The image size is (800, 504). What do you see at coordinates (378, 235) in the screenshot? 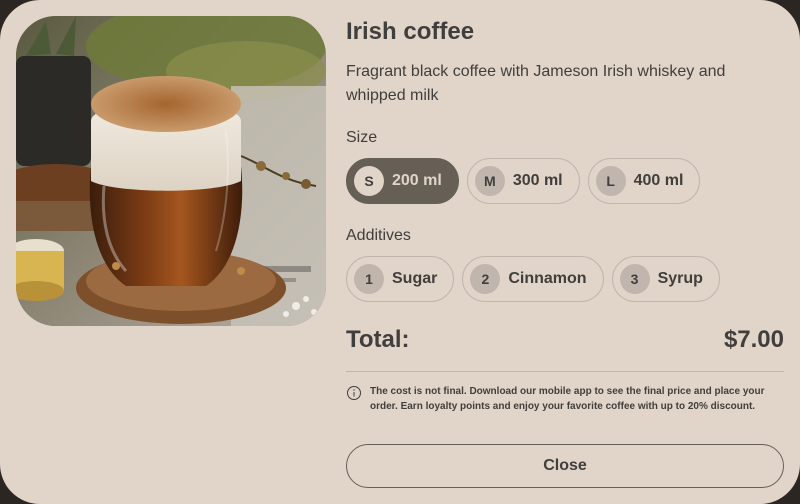
I see `additives-label: Additives` at bounding box center [378, 235].